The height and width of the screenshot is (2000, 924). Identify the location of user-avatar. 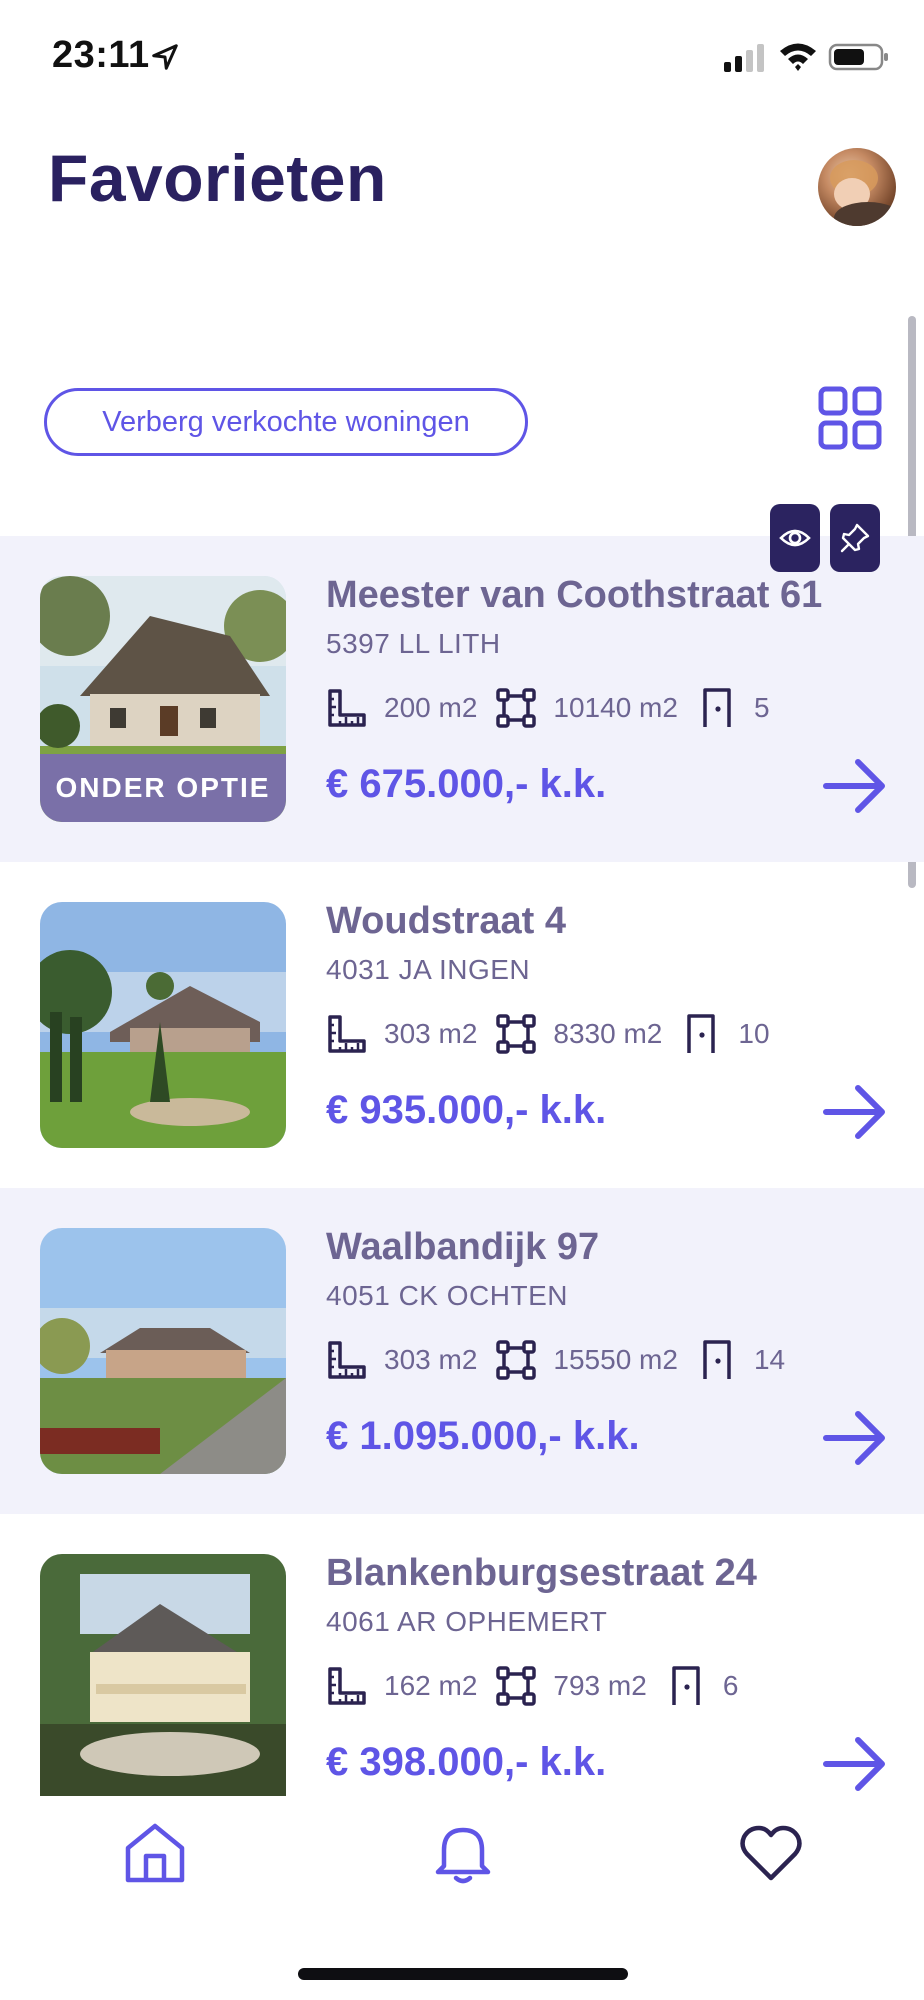
(857, 187).